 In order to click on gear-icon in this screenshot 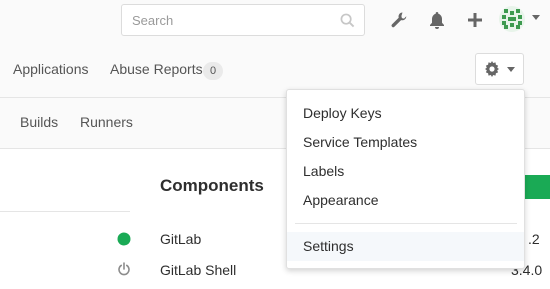, I will do `click(492, 69)`.